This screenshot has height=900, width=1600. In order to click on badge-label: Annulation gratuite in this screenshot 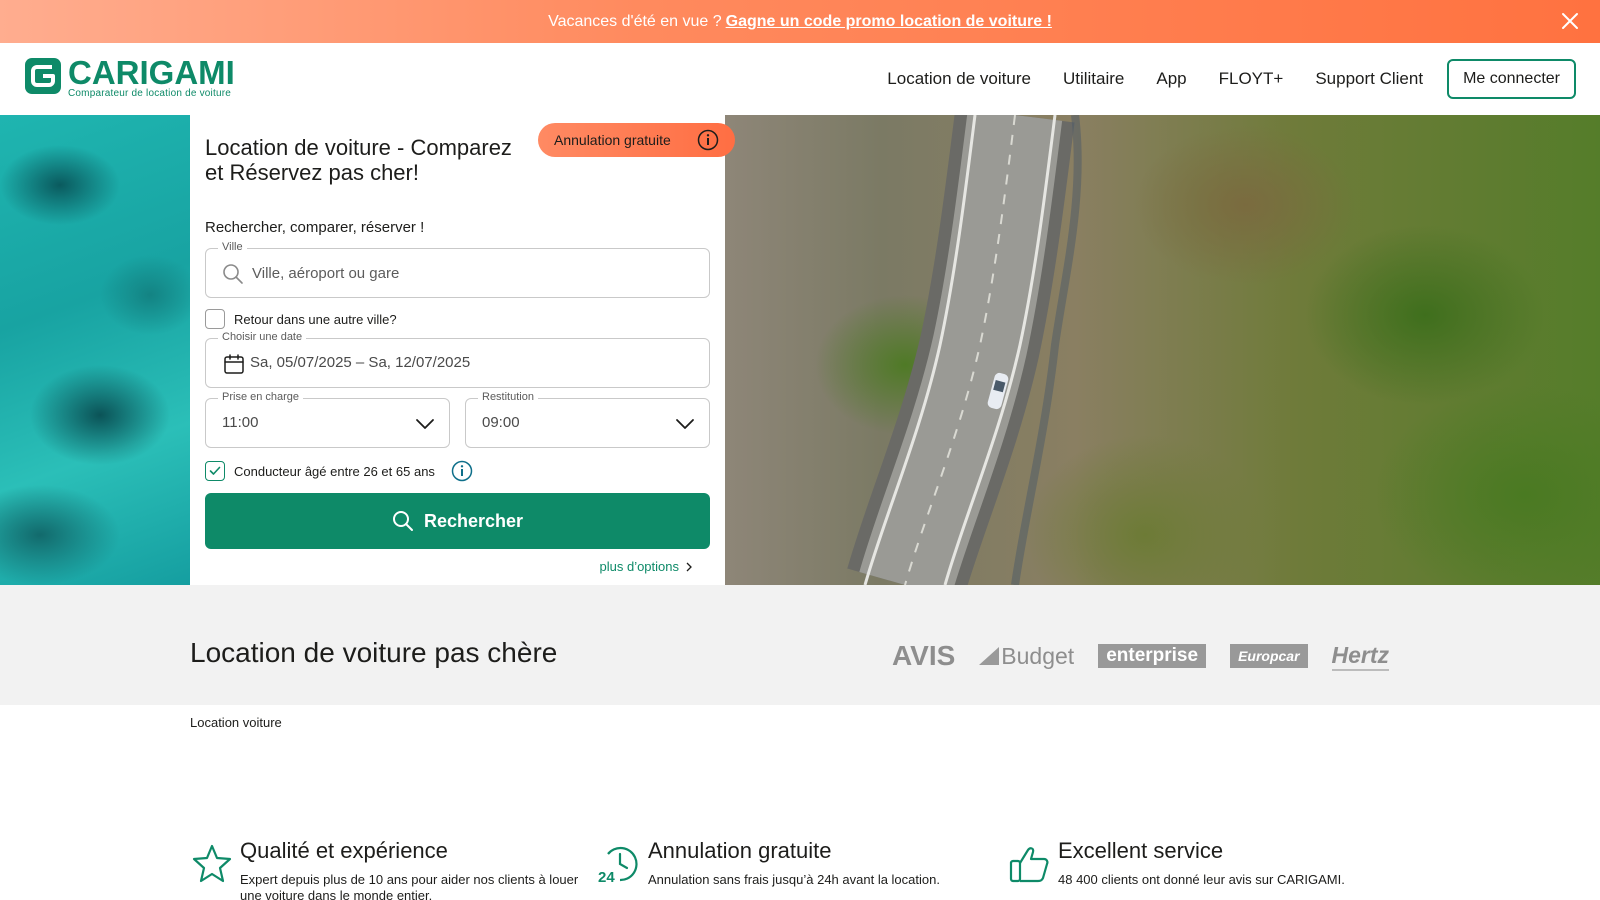, I will do `click(612, 140)`.